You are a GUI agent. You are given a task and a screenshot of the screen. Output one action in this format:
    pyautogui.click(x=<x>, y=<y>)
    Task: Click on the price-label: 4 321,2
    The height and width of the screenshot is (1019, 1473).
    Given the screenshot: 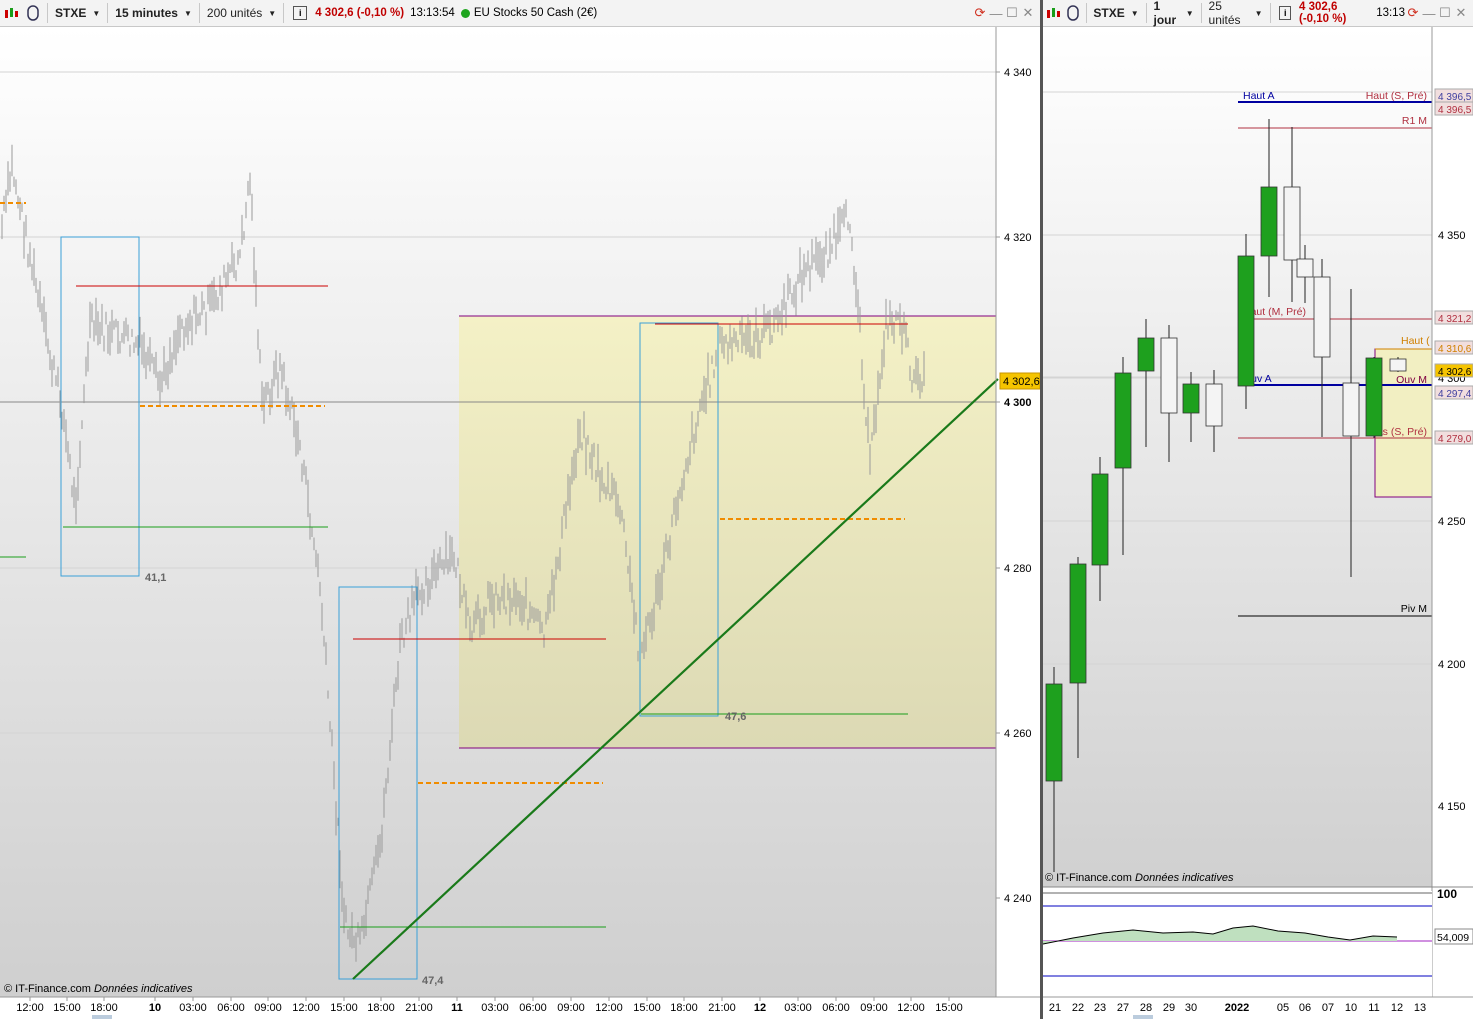 What is the action you would take?
    pyautogui.click(x=1455, y=319)
    